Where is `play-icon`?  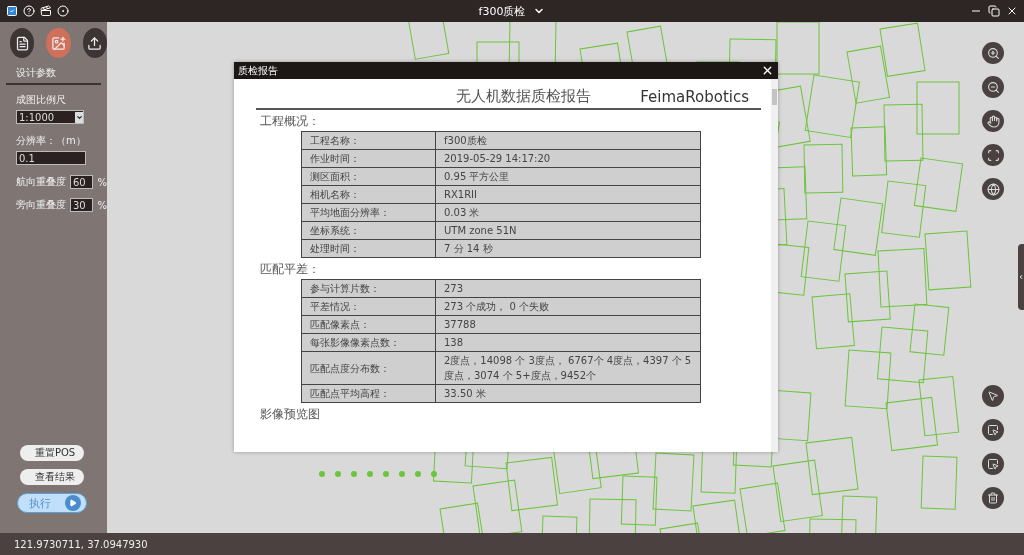 play-icon is located at coordinates (73, 503).